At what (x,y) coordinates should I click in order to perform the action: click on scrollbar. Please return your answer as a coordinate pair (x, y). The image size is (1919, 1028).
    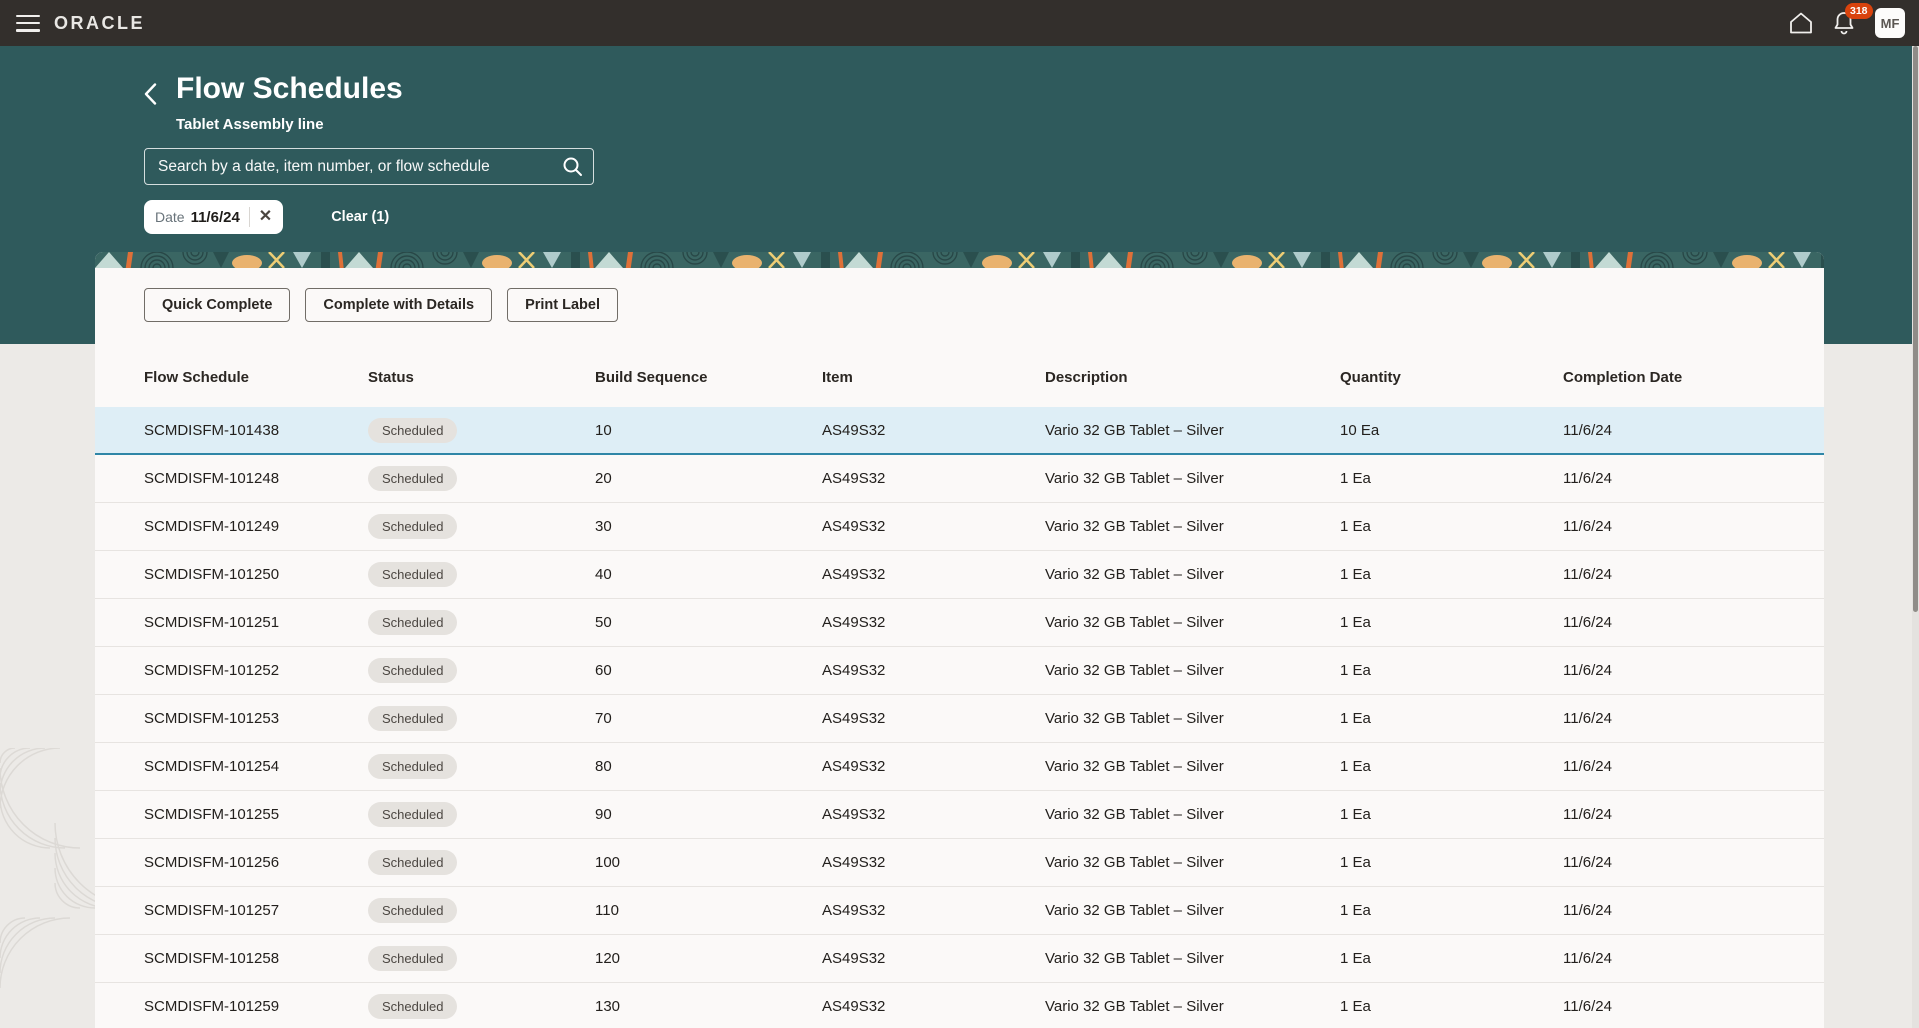
    Looking at the image, I should click on (1915, 537).